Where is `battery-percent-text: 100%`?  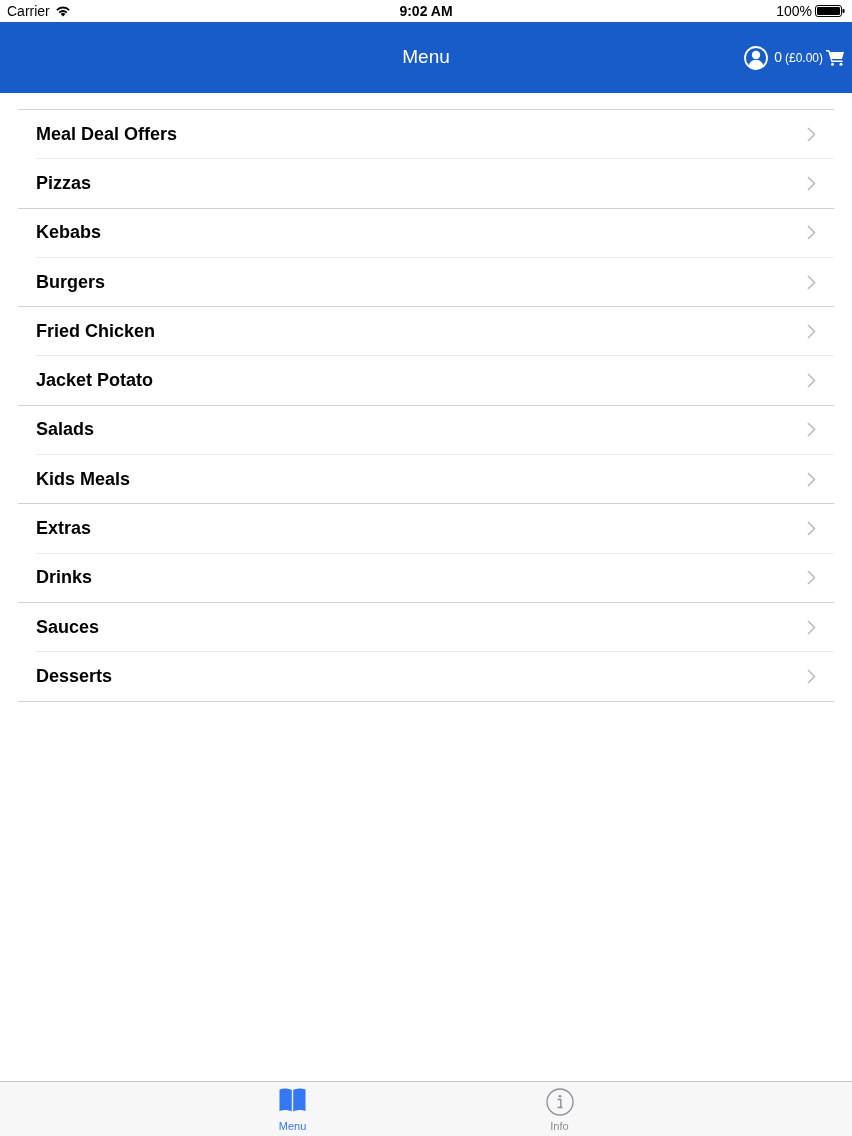
battery-percent-text: 100% is located at coordinates (794, 11).